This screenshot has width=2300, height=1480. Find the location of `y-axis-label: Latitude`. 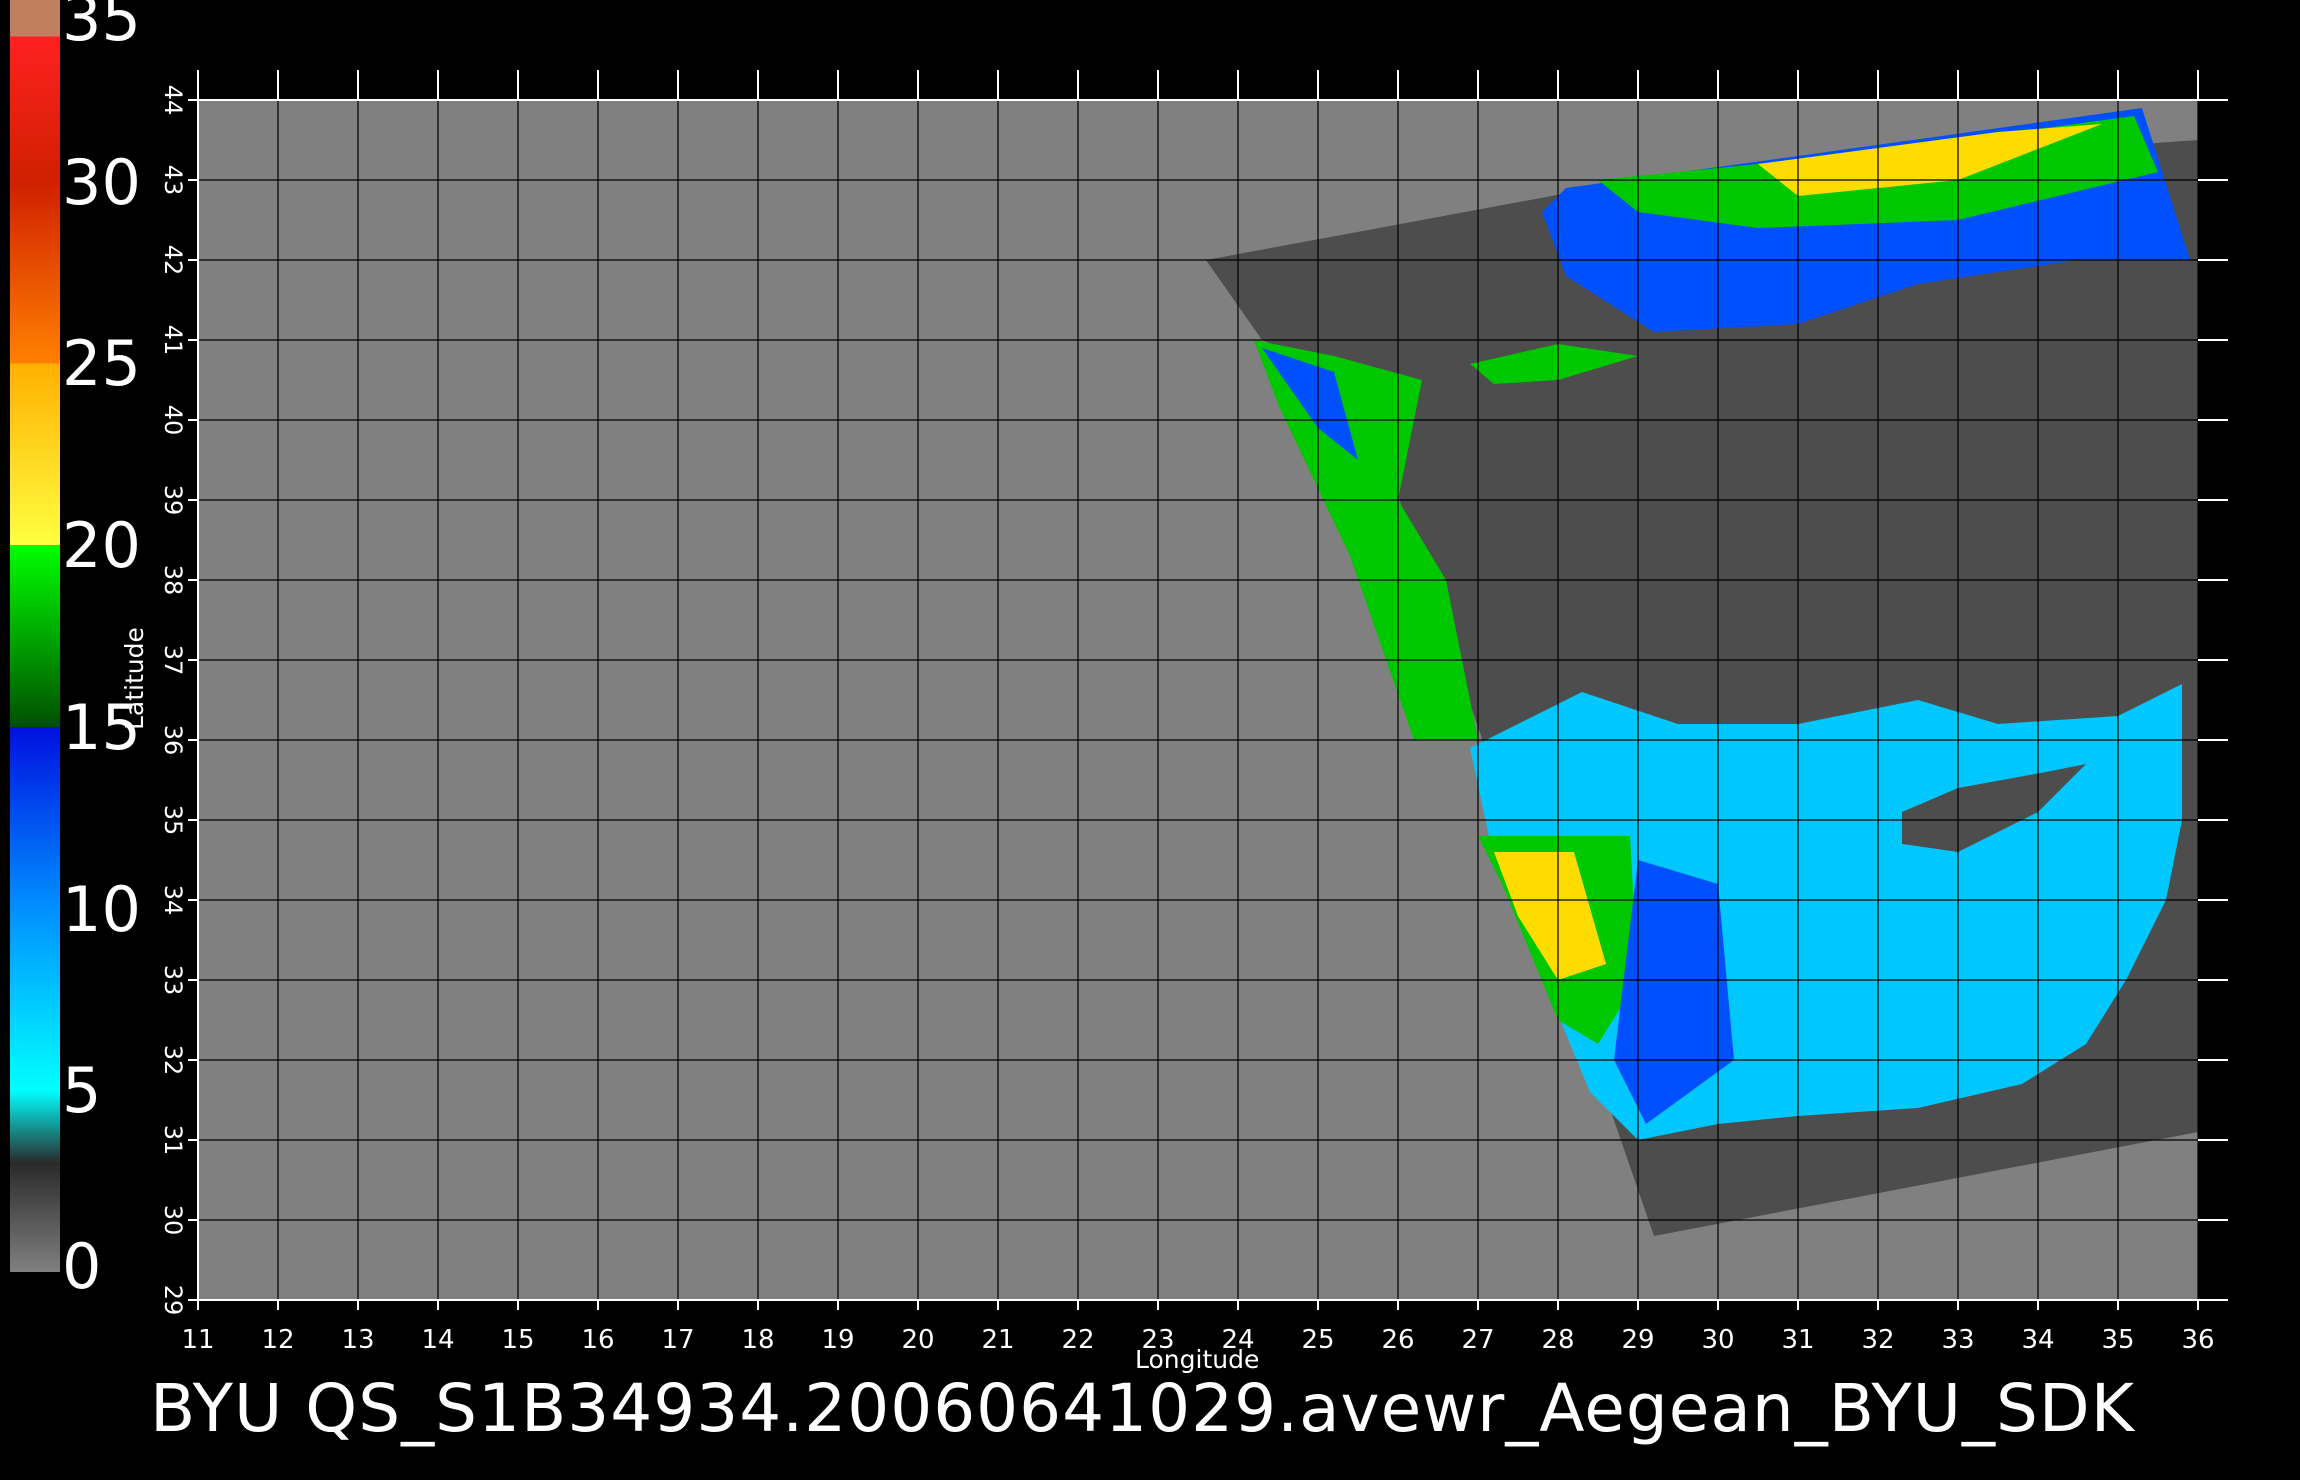

y-axis-label: Latitude is located at coordinates (134, 678).